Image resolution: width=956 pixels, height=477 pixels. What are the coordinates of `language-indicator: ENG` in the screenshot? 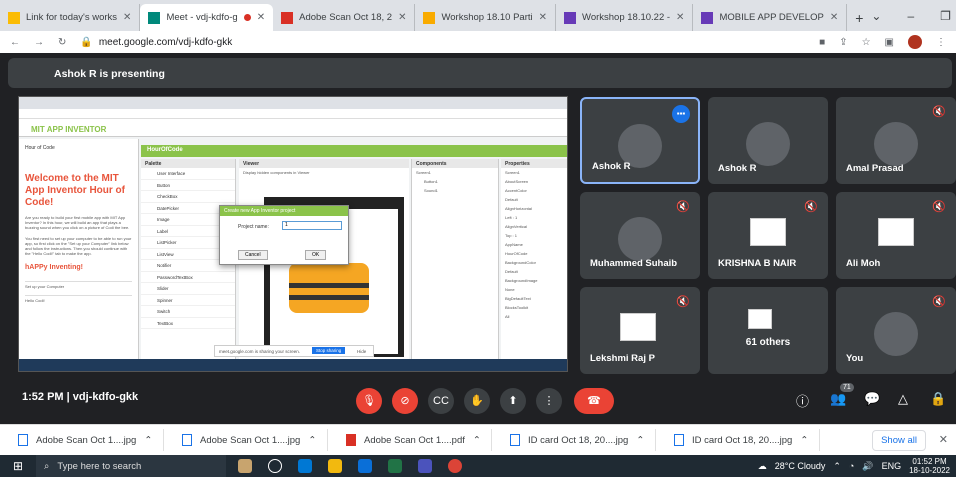 It's located at (892, 466).